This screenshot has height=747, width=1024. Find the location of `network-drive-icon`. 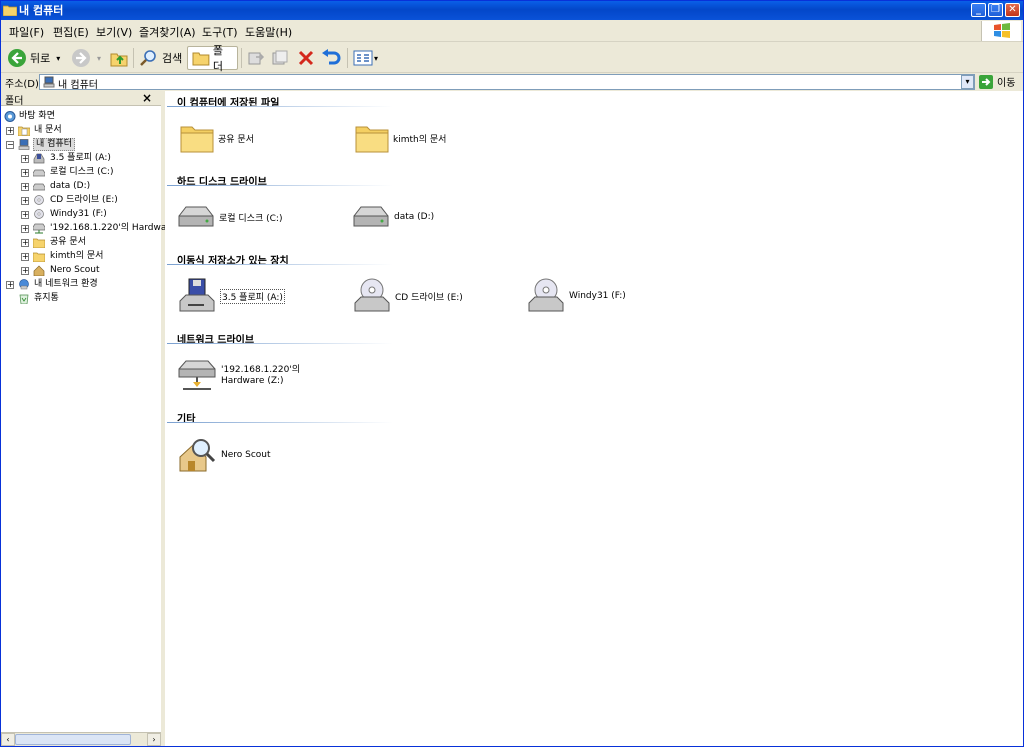

network-drive-icon is located at coordinates (39, 228).